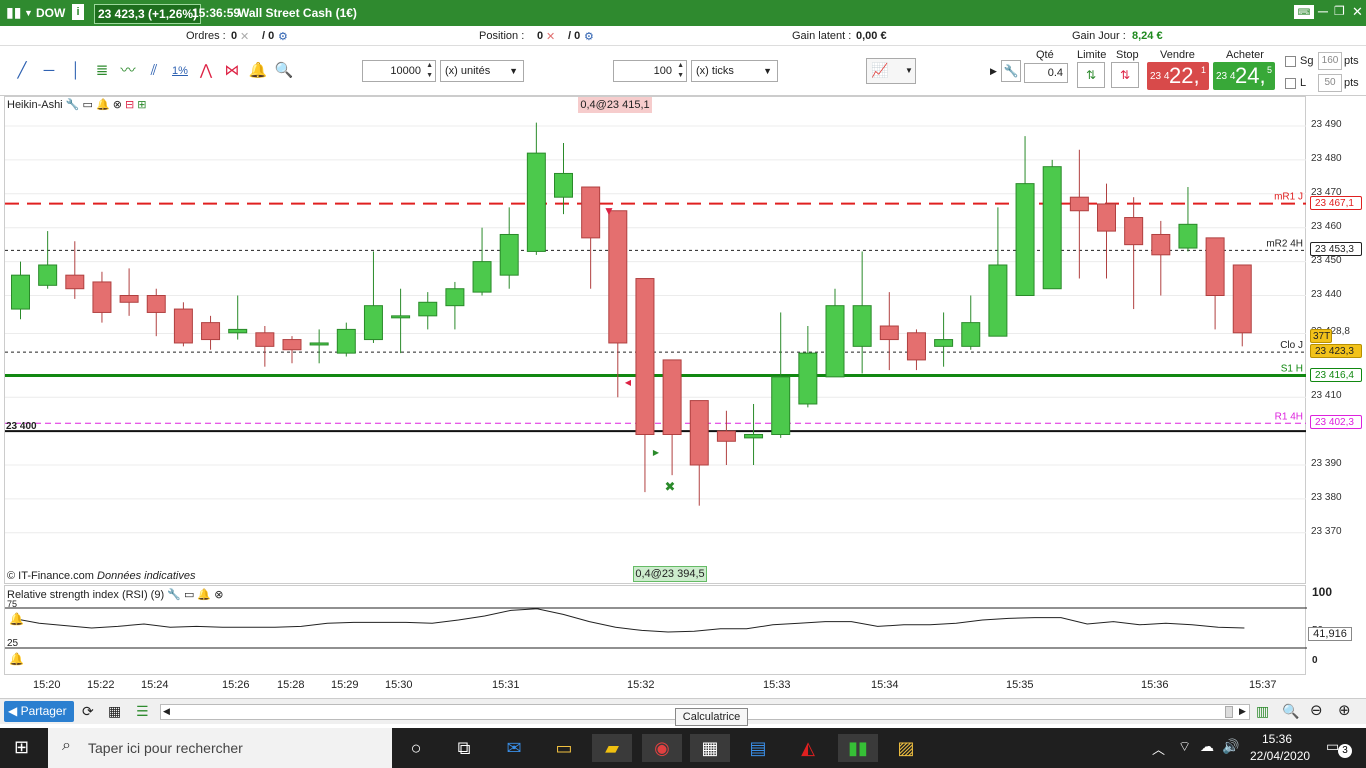 Image resolution: width=1366 pixels, height=768 pixels. I want to click on sg-input: 160, so click(1330, 61).